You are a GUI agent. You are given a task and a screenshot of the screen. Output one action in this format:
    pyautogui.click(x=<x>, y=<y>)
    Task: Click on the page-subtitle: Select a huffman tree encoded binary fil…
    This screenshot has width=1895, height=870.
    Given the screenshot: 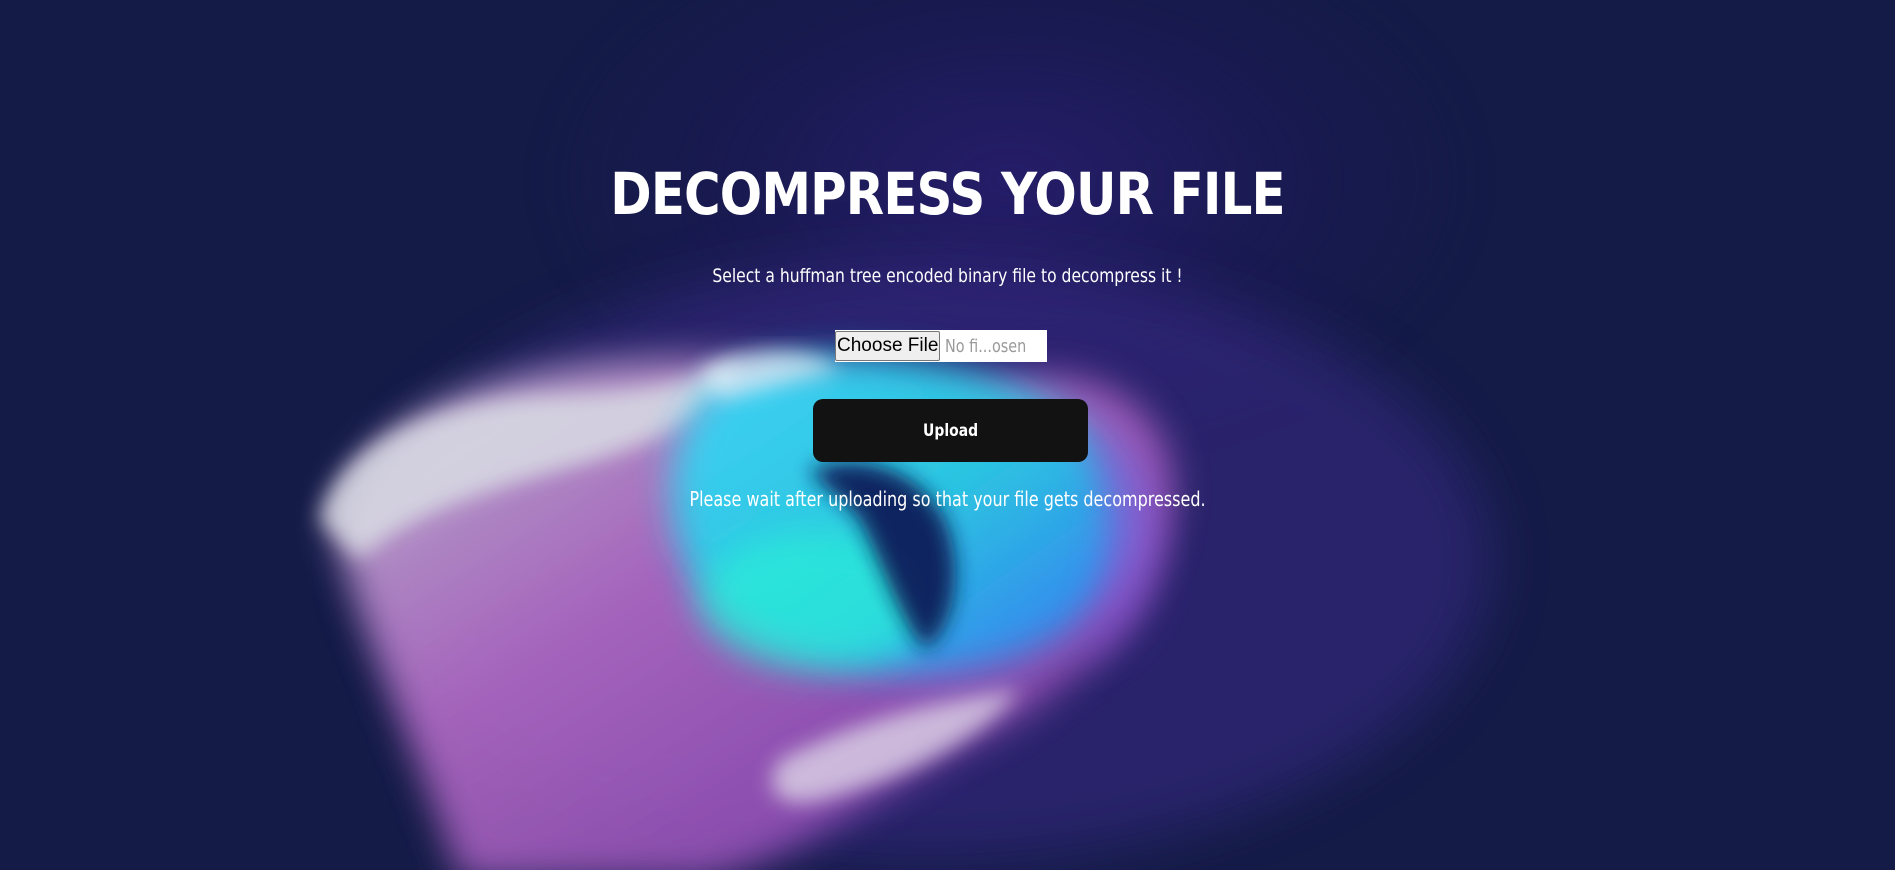 What is the action you would take?
    pyautogui.click(x=947, y=276)
    